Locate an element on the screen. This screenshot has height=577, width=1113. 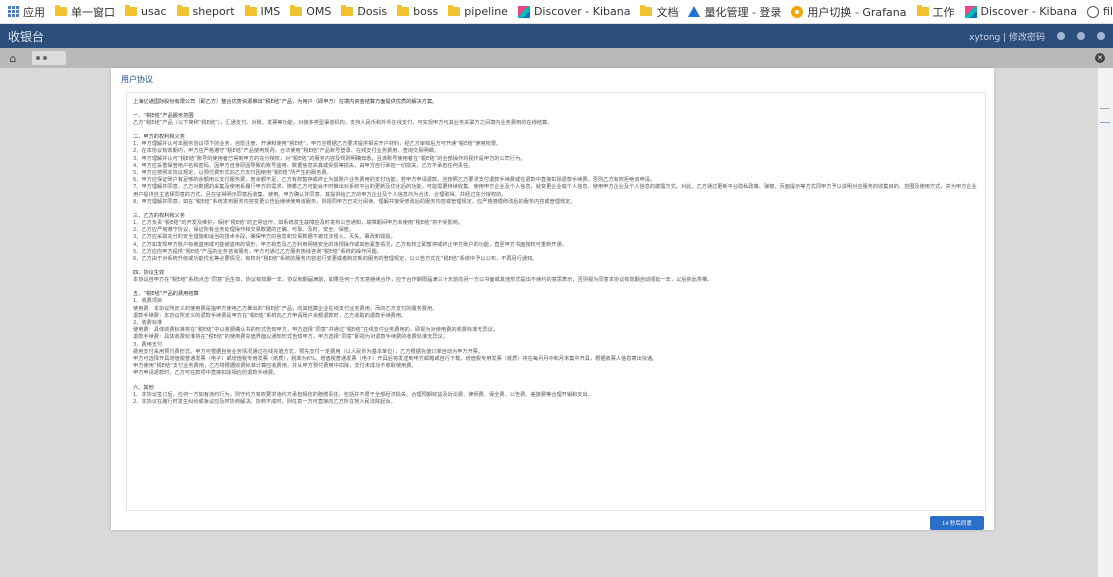
bookmark-label: boss is located at coordinates (426, 11).